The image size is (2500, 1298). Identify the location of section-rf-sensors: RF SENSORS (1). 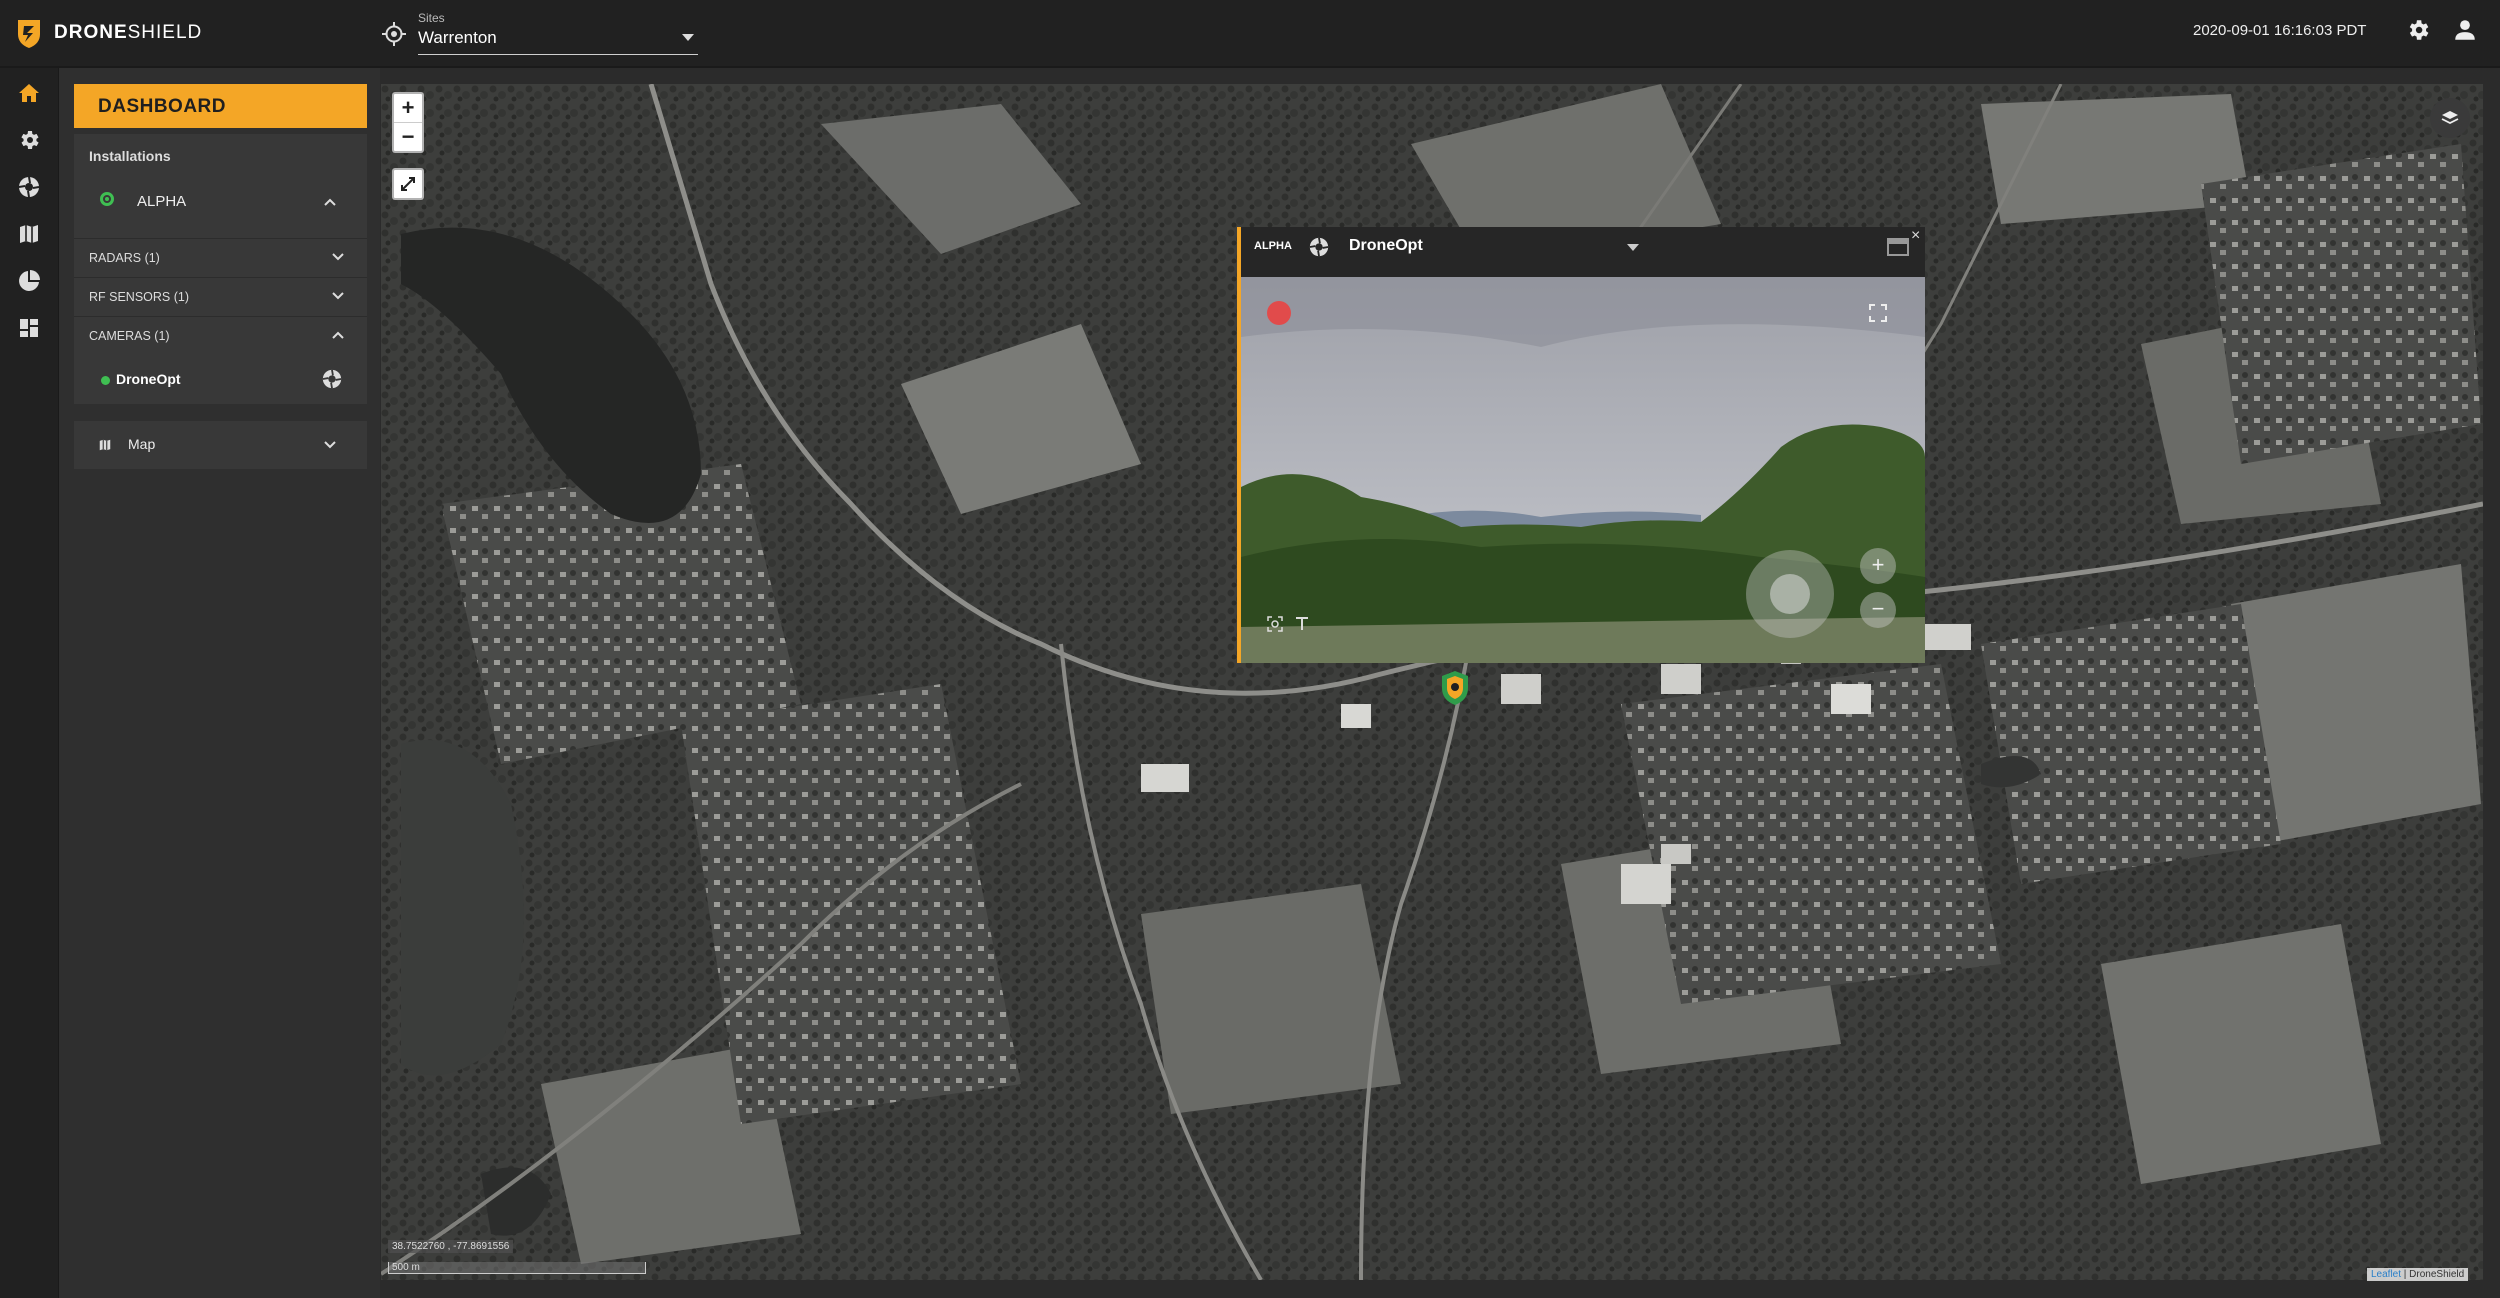
(220, 296).